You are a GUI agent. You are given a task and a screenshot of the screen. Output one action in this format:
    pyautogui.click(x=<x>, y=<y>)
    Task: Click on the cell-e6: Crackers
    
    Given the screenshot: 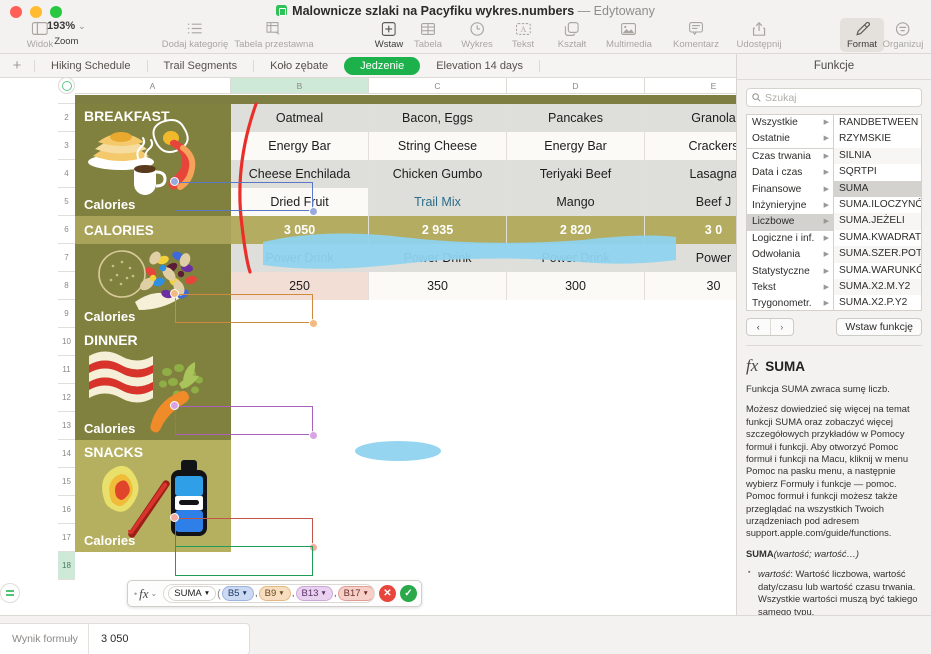 What is the action you would take?
    pyautogui.click(x=690, y=146)
    